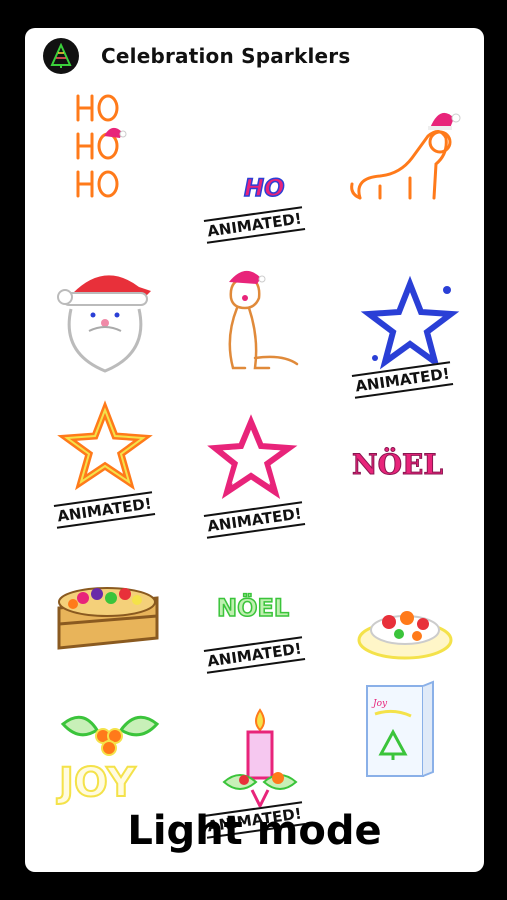 The width and height of the screenshot is (507, 900). I want to click on svg-text: Joy, so click(379, 704).